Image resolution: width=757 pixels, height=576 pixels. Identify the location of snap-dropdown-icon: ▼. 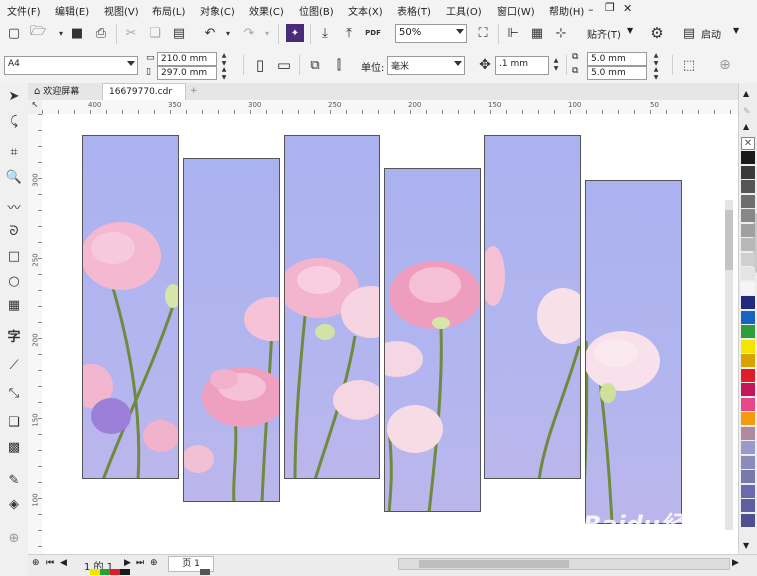
(630, 30).